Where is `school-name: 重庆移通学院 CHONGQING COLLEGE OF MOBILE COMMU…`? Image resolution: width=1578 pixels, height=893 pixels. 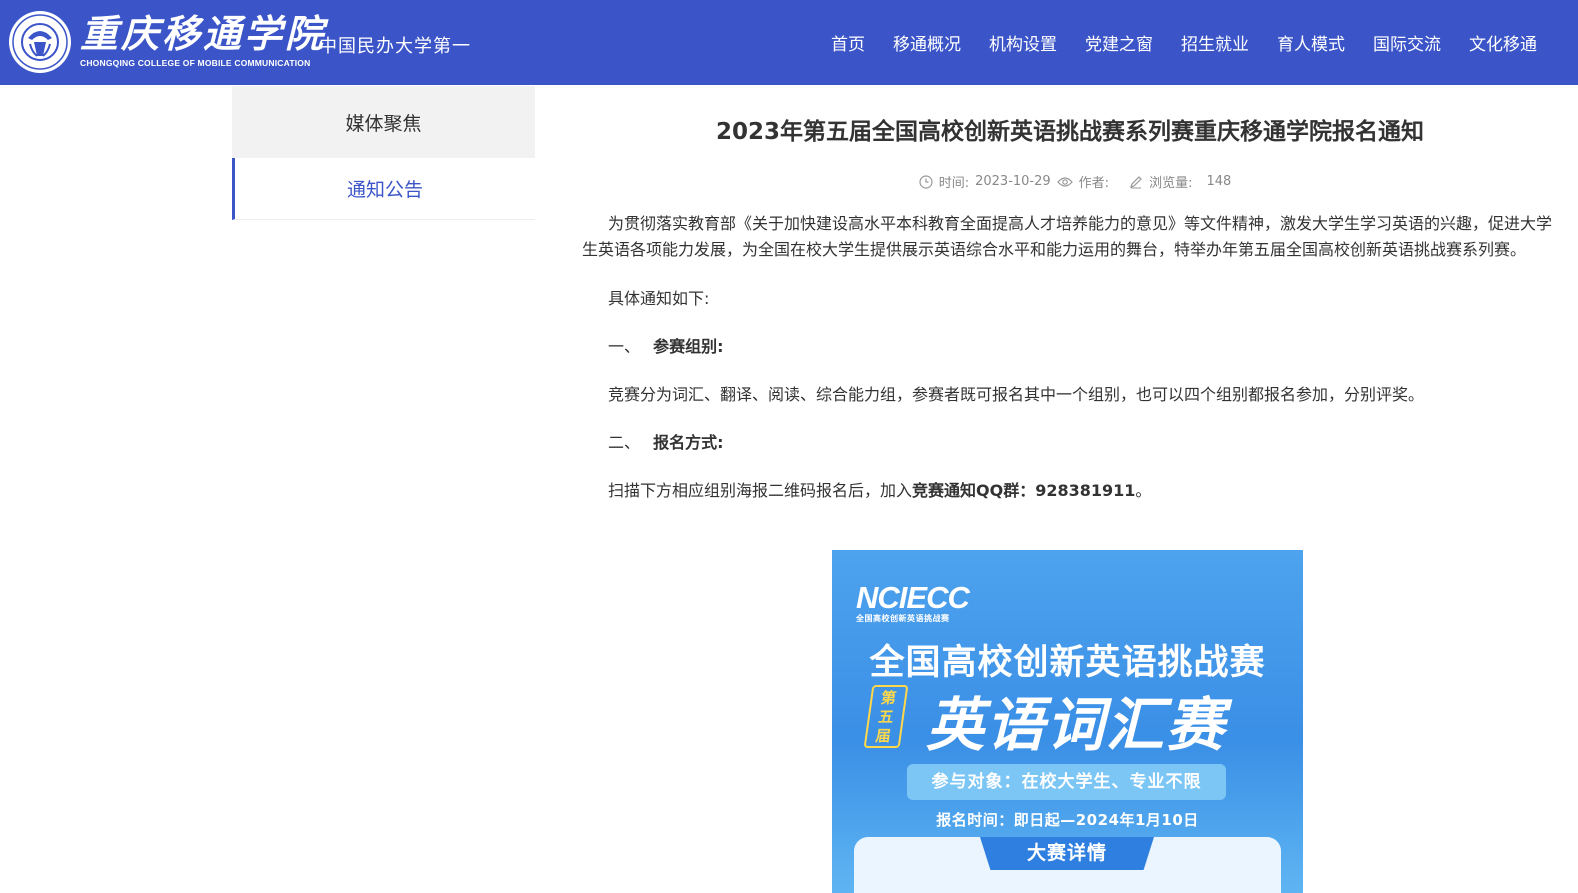
school-name: 重庆移通学院 CHONGQING COLLEGE OF MOBILE COMMU… is located at coordinates (203, 40).